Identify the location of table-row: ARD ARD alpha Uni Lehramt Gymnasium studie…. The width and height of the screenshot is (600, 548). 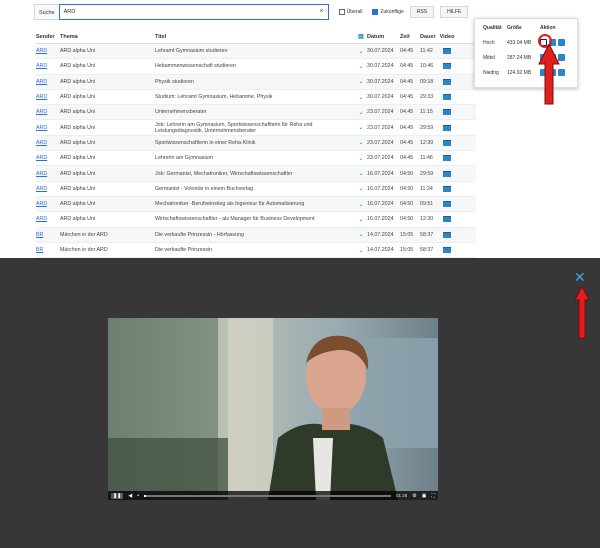
(256, 52).